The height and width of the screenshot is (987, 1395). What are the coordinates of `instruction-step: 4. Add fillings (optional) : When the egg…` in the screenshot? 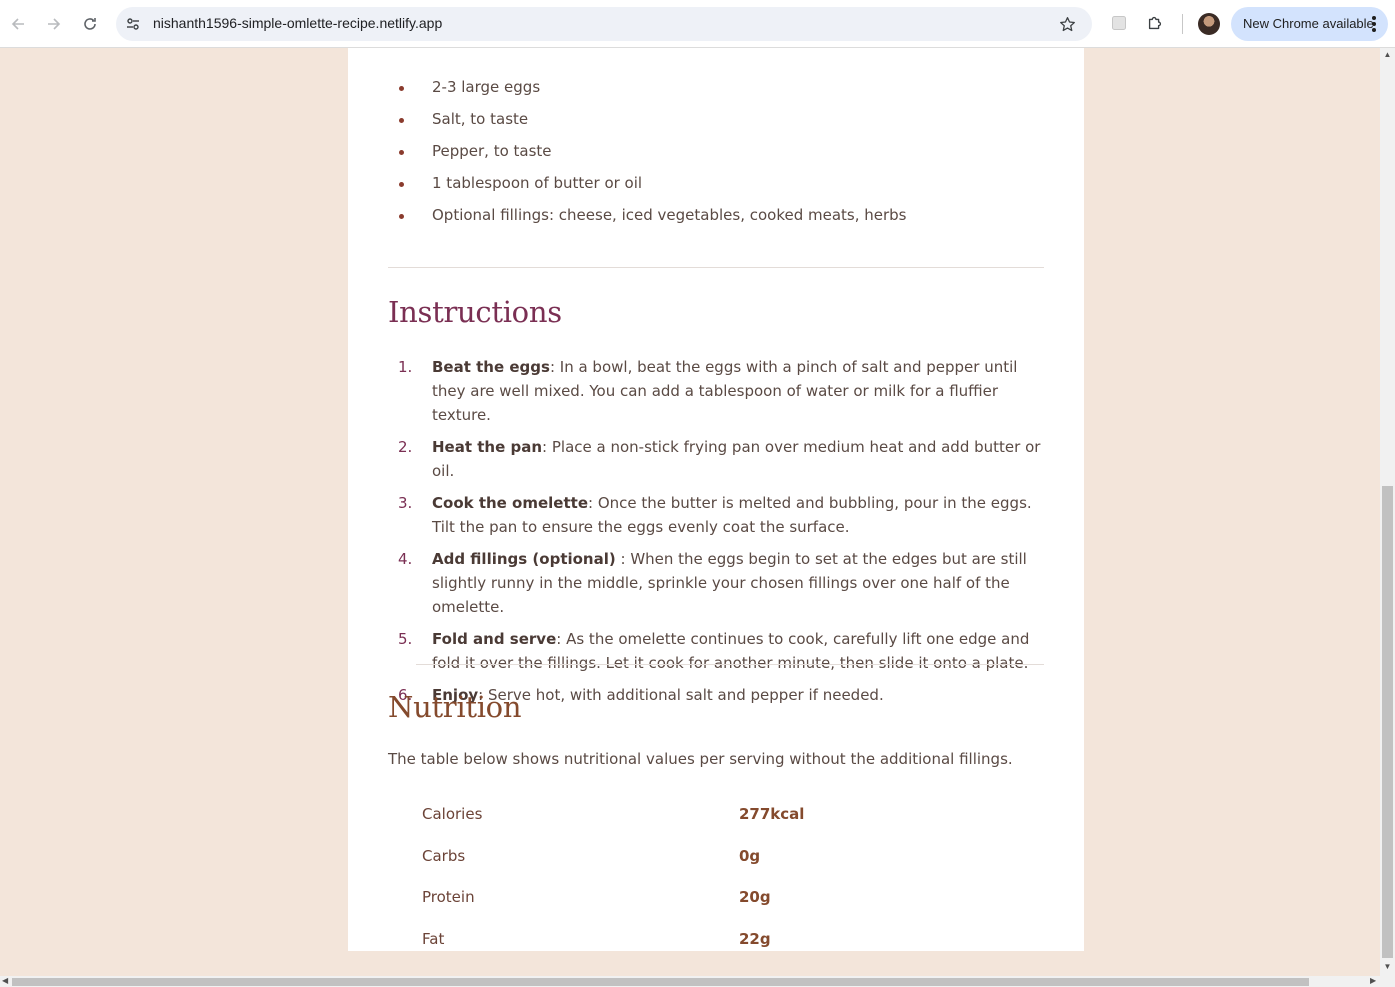 It's located at (716, 583).